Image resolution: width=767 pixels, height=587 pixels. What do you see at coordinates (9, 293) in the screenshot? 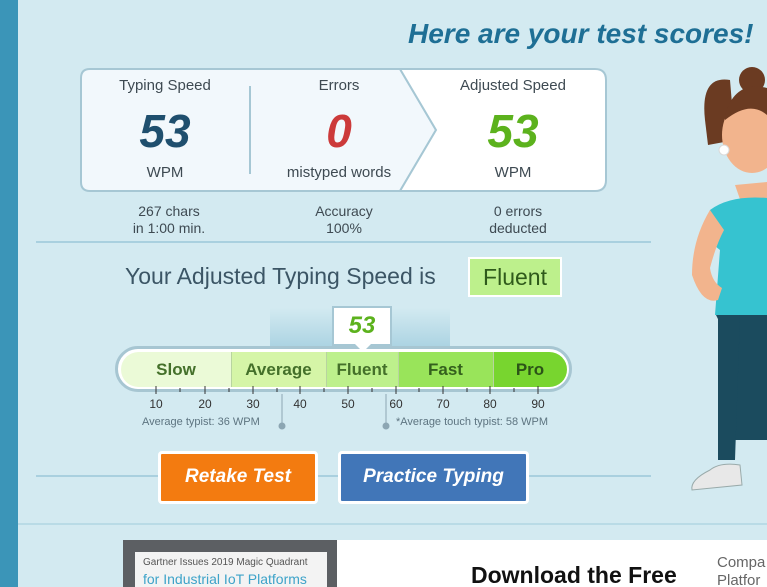
I see `left-sidebar-strip` at bounding box center [9, 293].